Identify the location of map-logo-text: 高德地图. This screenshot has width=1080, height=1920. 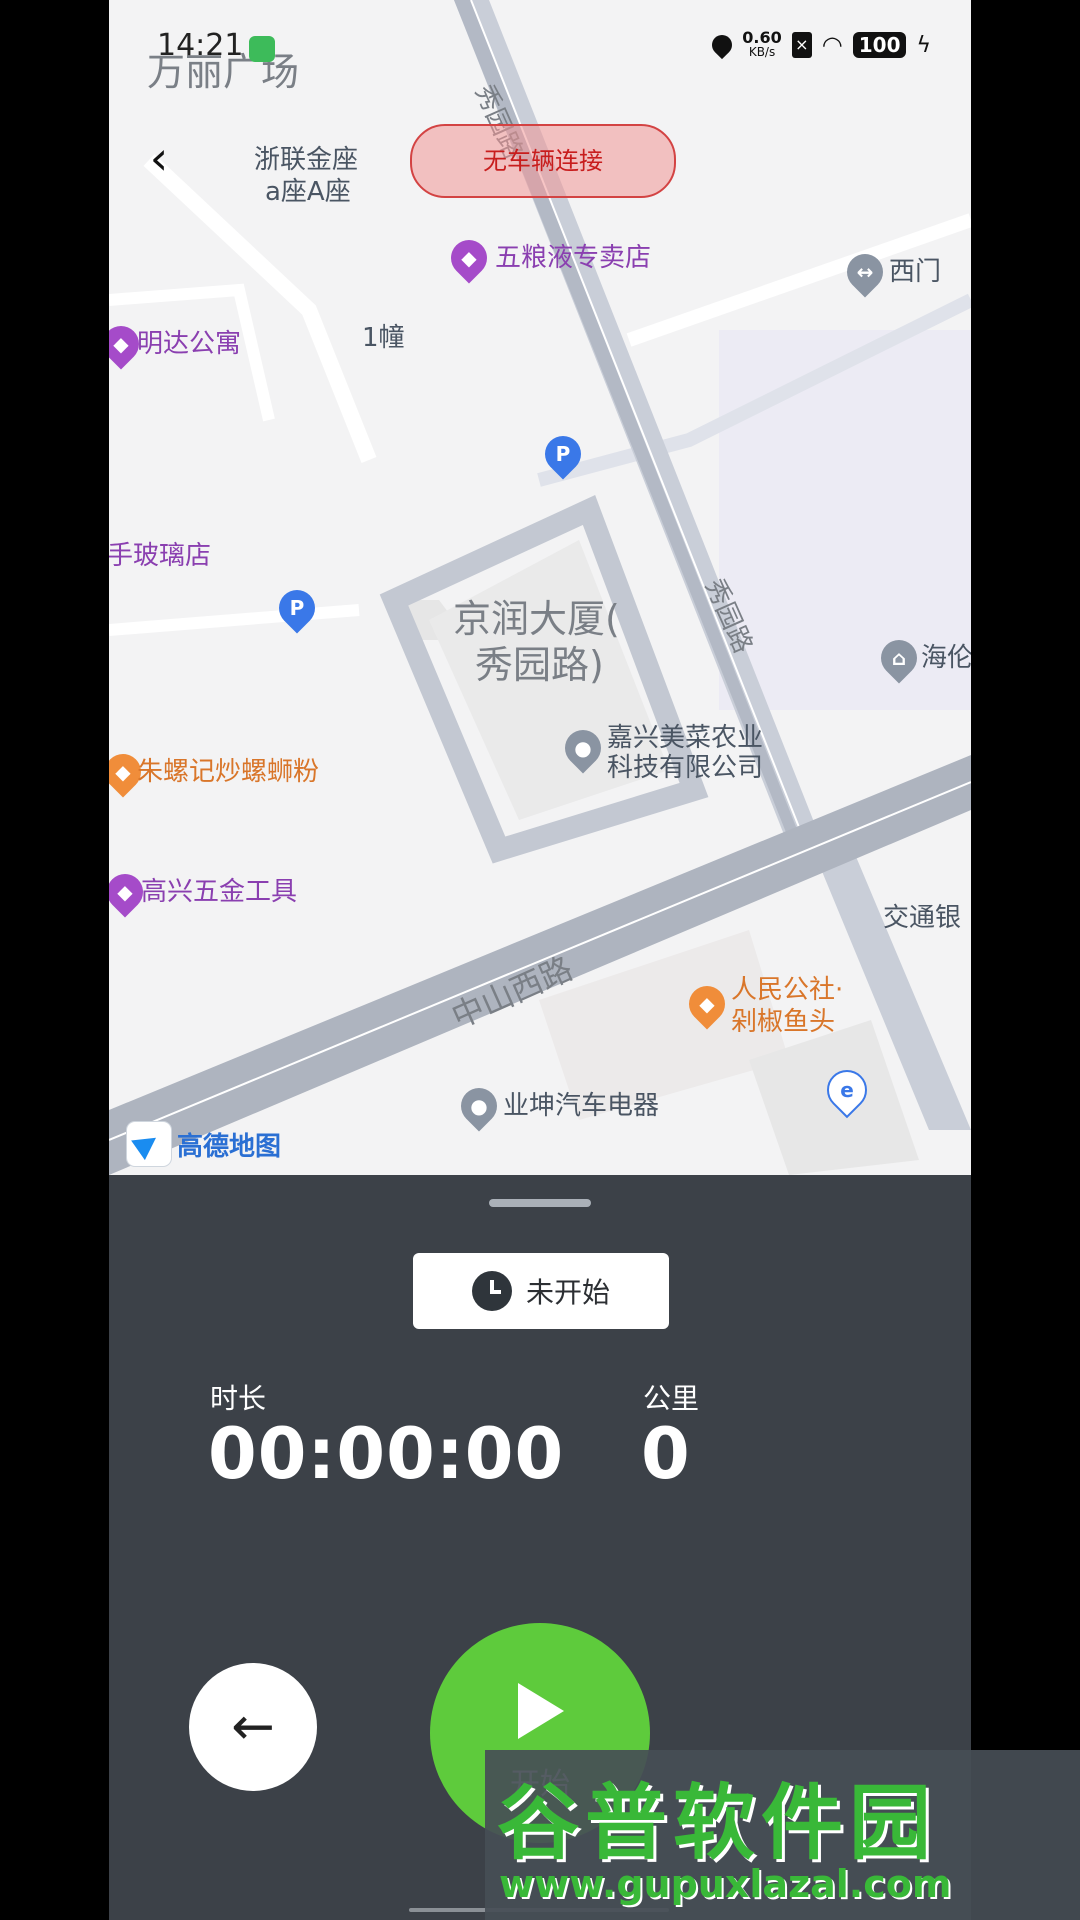
(229, 1146).